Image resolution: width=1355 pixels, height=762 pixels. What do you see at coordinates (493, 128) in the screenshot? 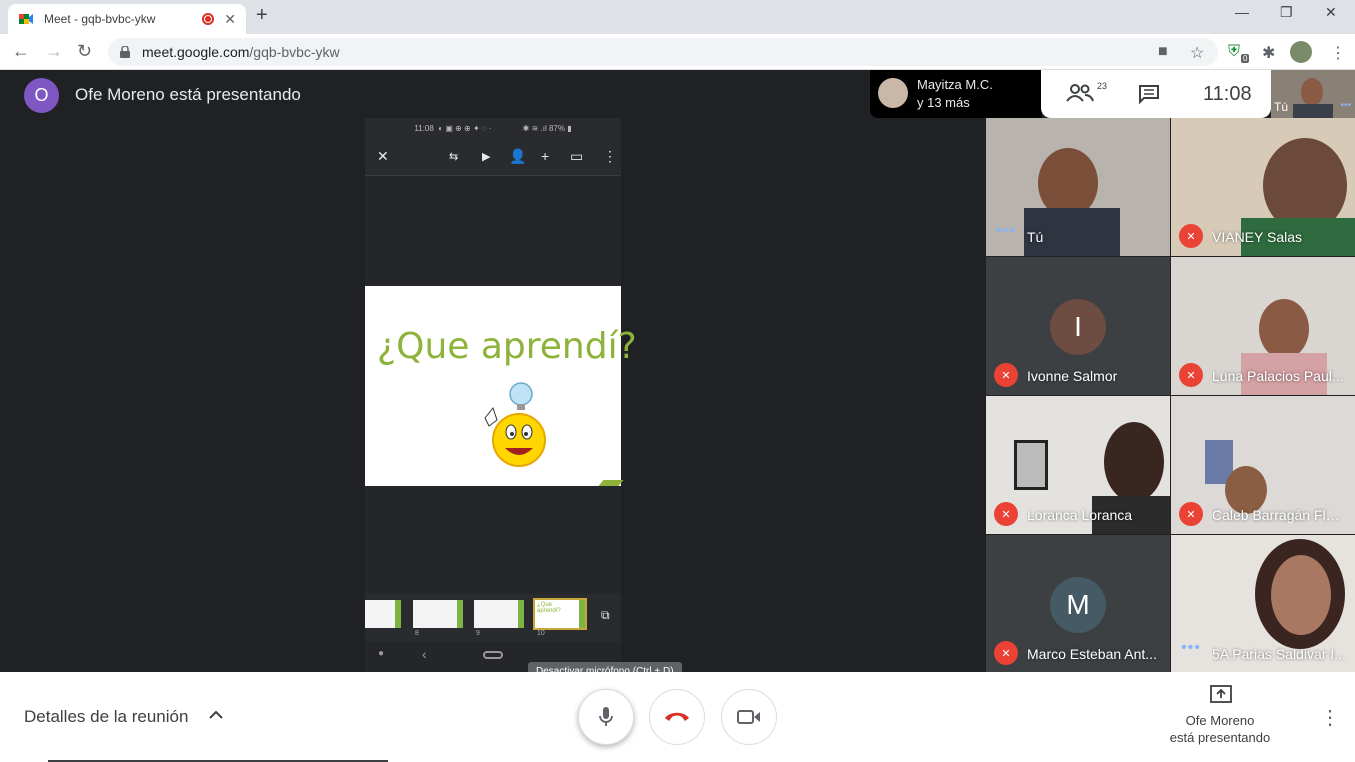
I see `phone-status-bar: 11:08 ◐ ▣ ⊕ ⊕ ✦ ◌ · ✱ ≋ .ıl 87% ▮` at bounding box center [493, 128].